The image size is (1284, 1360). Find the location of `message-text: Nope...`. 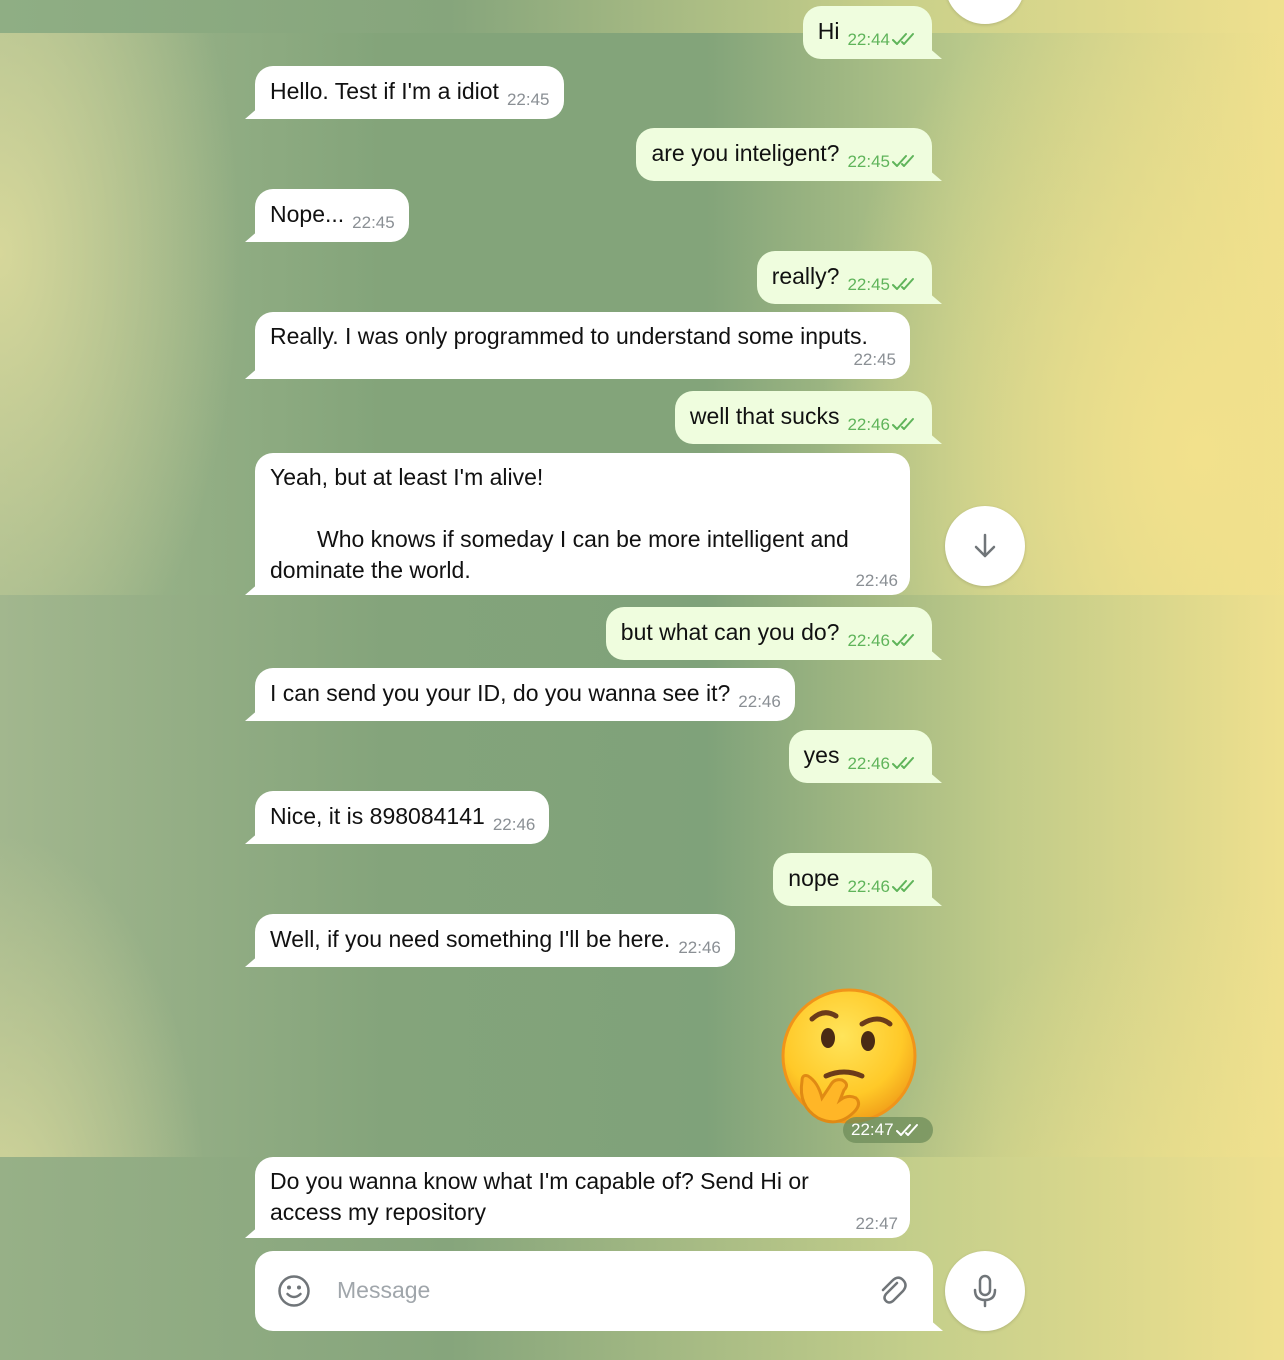

message-text: Nope... is located at coordinates (307, 214).